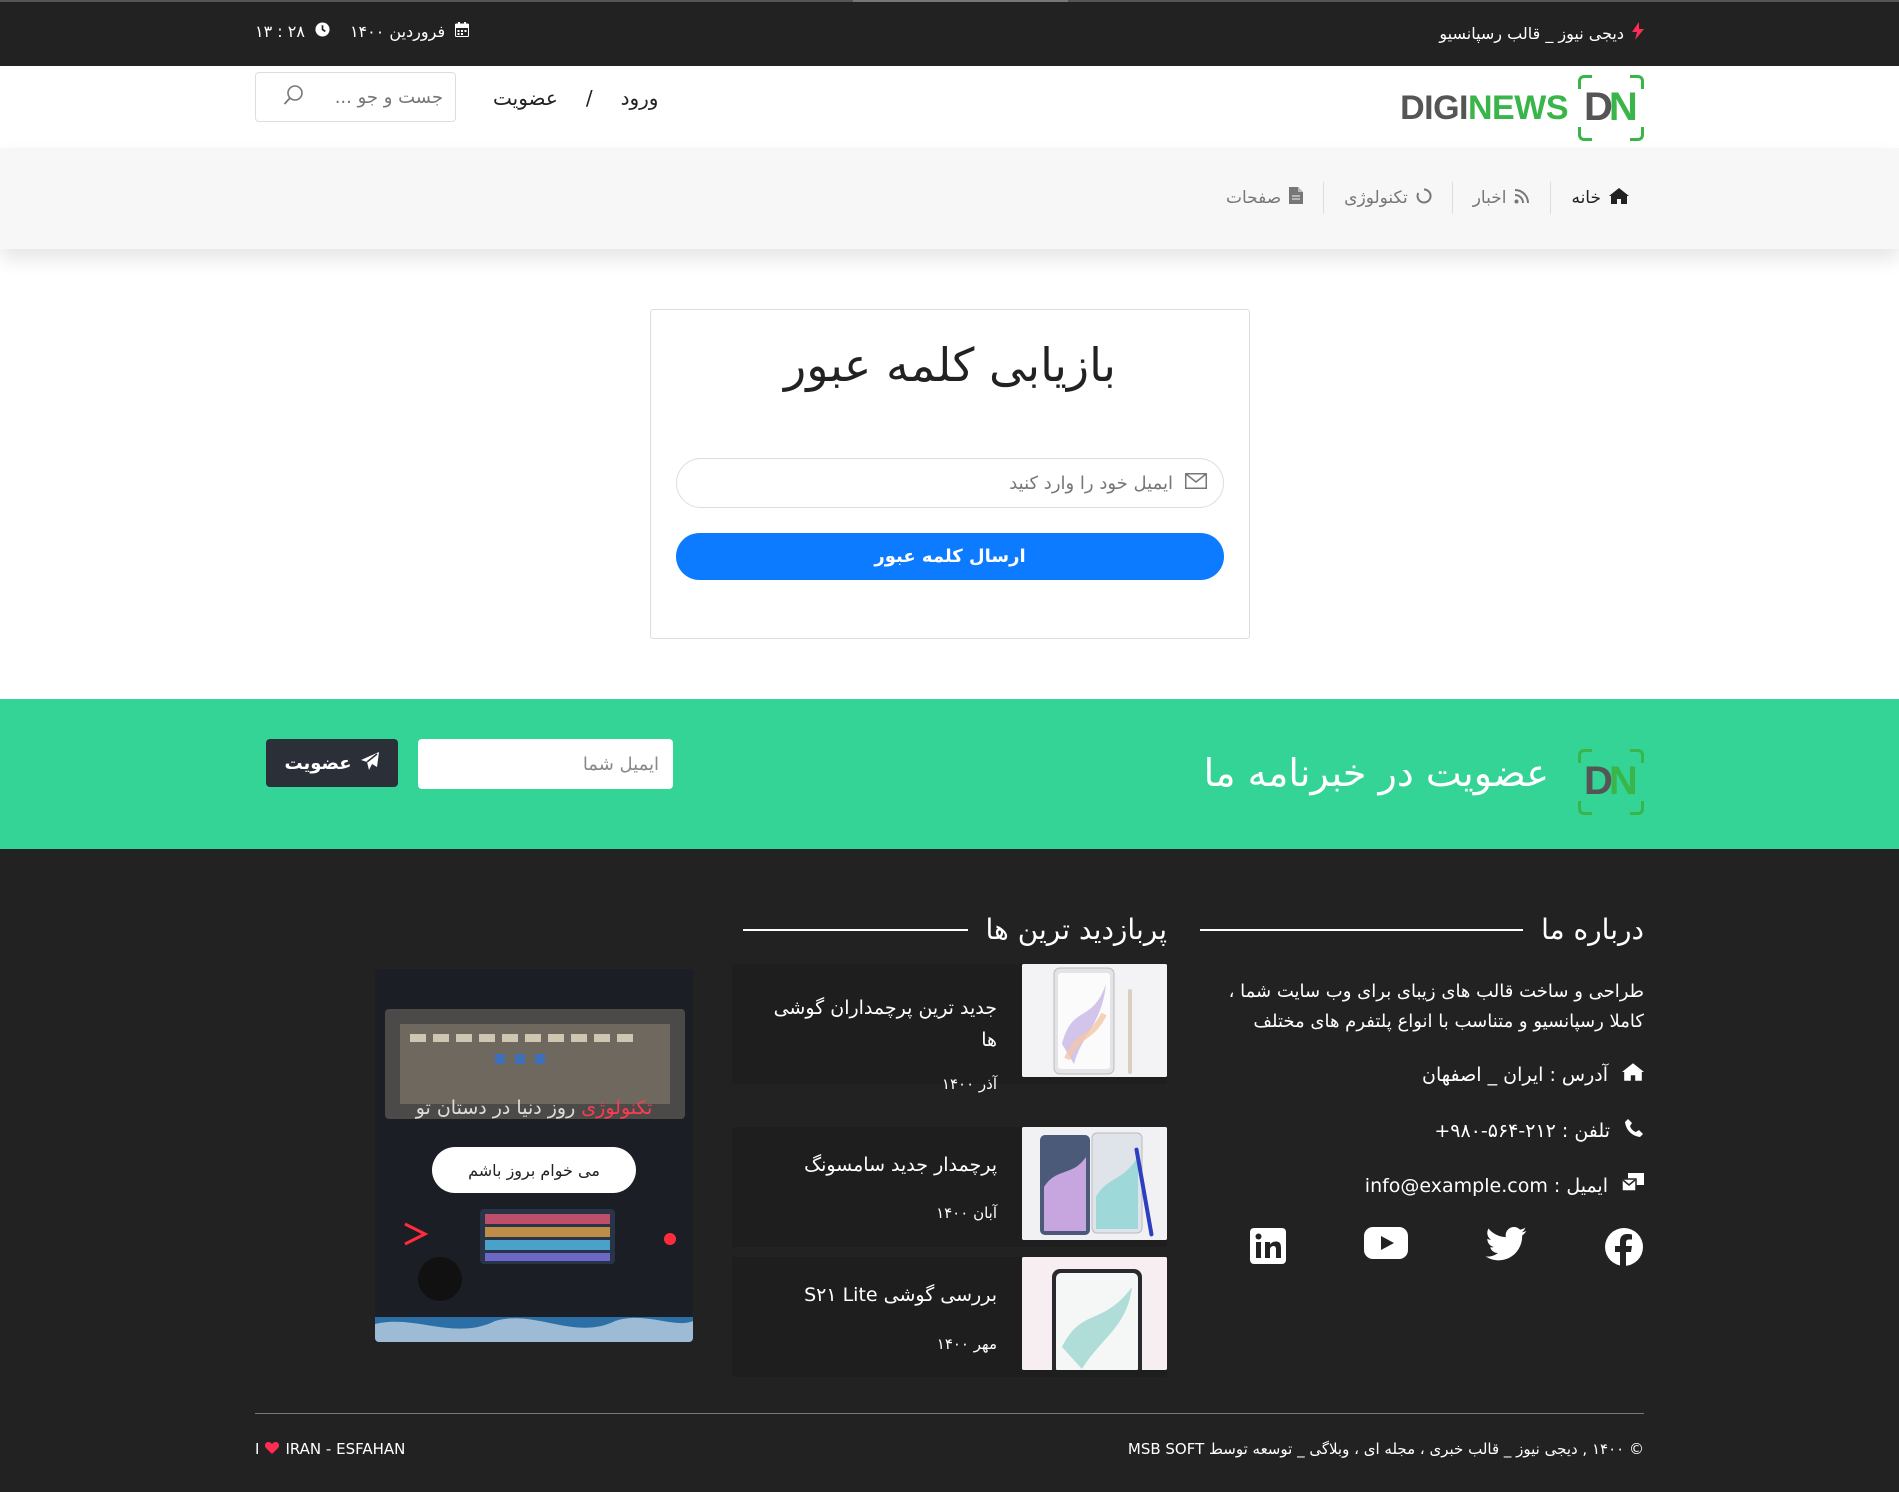 The image size is (1899, 1492). I want to click on clock-icon, so click(322, 31).